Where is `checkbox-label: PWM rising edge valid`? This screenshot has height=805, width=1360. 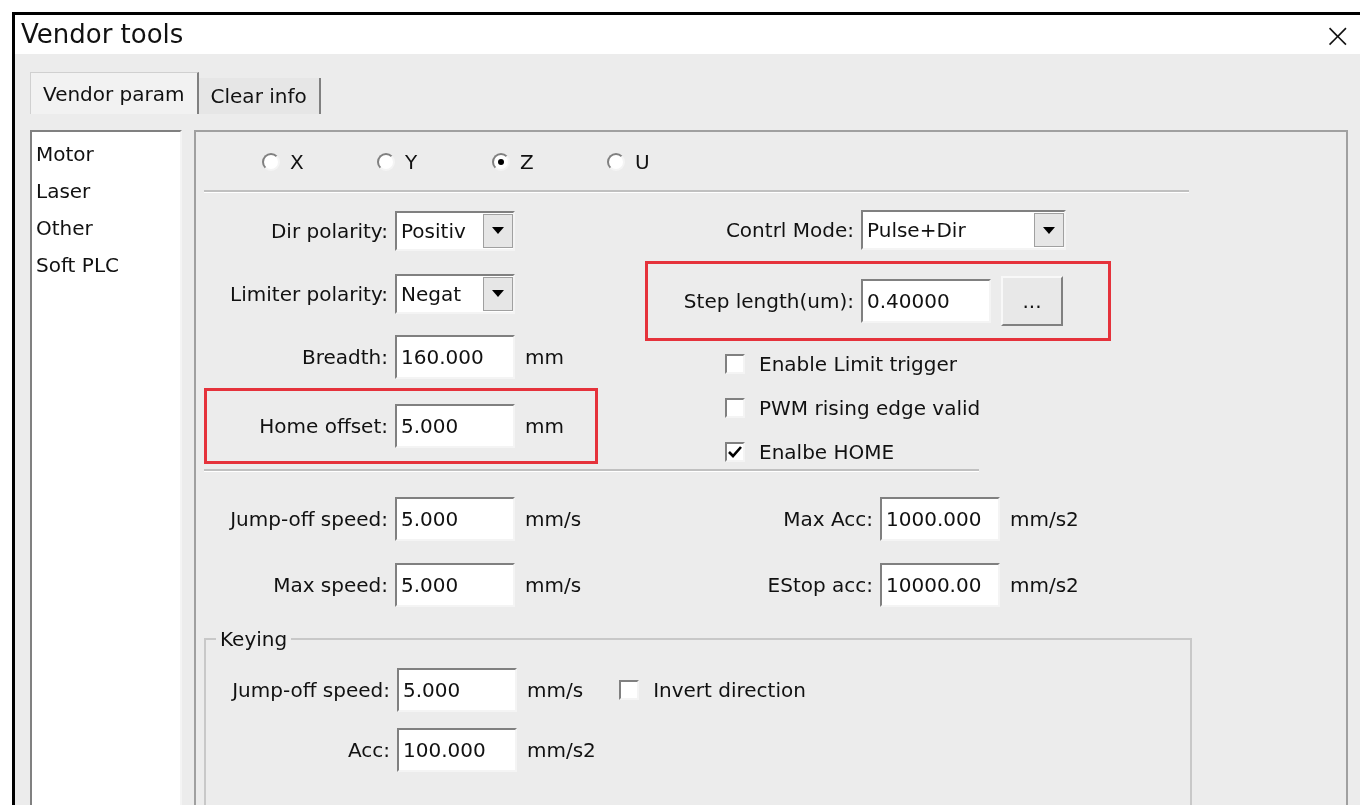
checkbox-label: PWM rising edge valid is located at coordinates (870, 408).